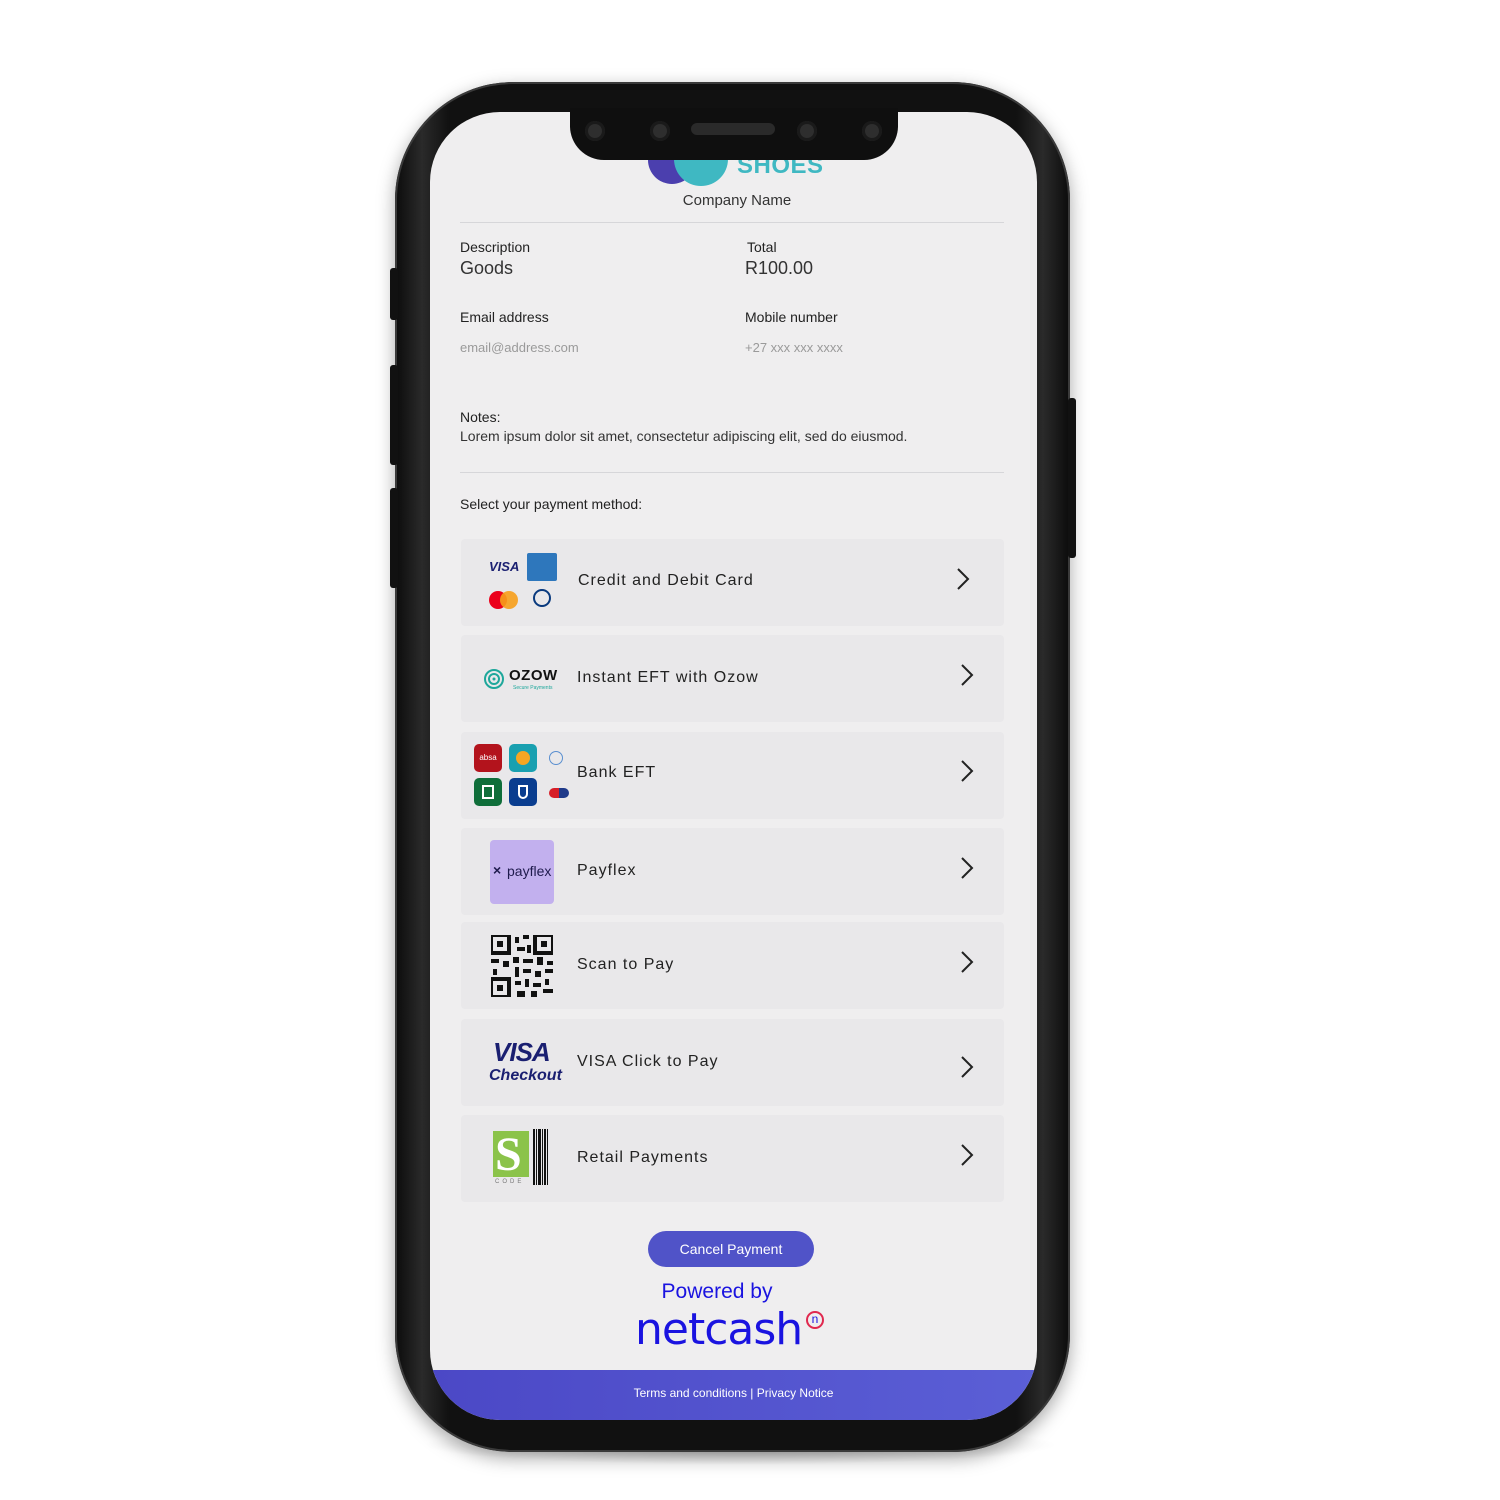  What do you see at coordinates (870, 347) in the screenshot?
I see `mobile-field: +27 xxx xxx xxxx` at bounding box center [870, 347].